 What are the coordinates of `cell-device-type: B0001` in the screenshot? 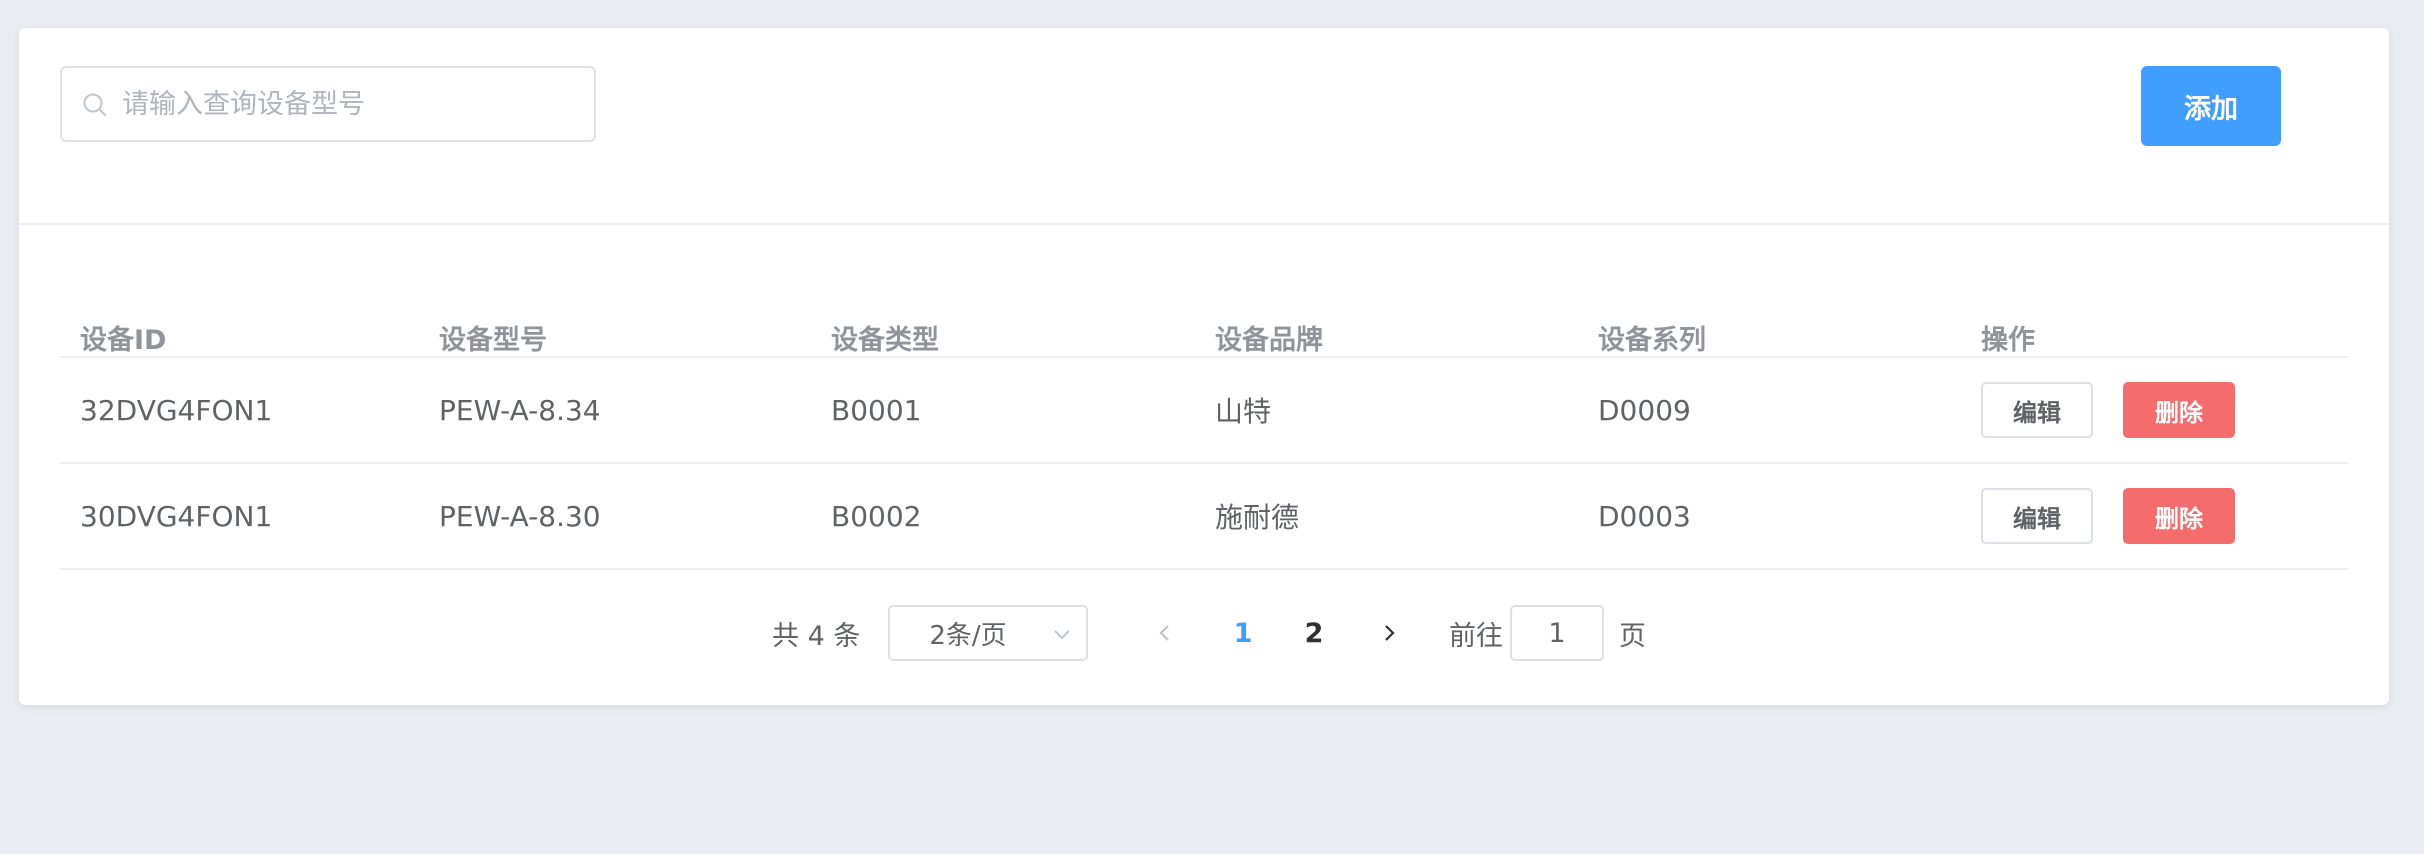 It's located at (876, 410).